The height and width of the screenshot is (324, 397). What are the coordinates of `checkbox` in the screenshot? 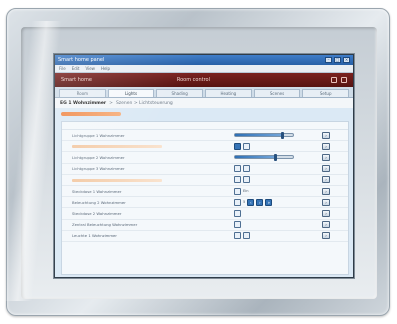 It's located at (237, 202).